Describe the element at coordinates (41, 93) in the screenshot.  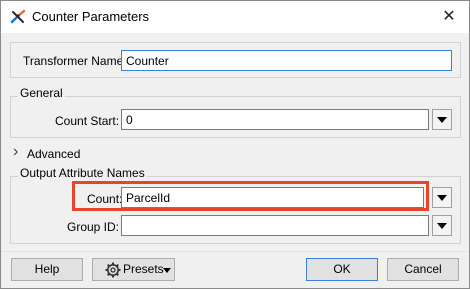
I see `general-title: General` at that location.